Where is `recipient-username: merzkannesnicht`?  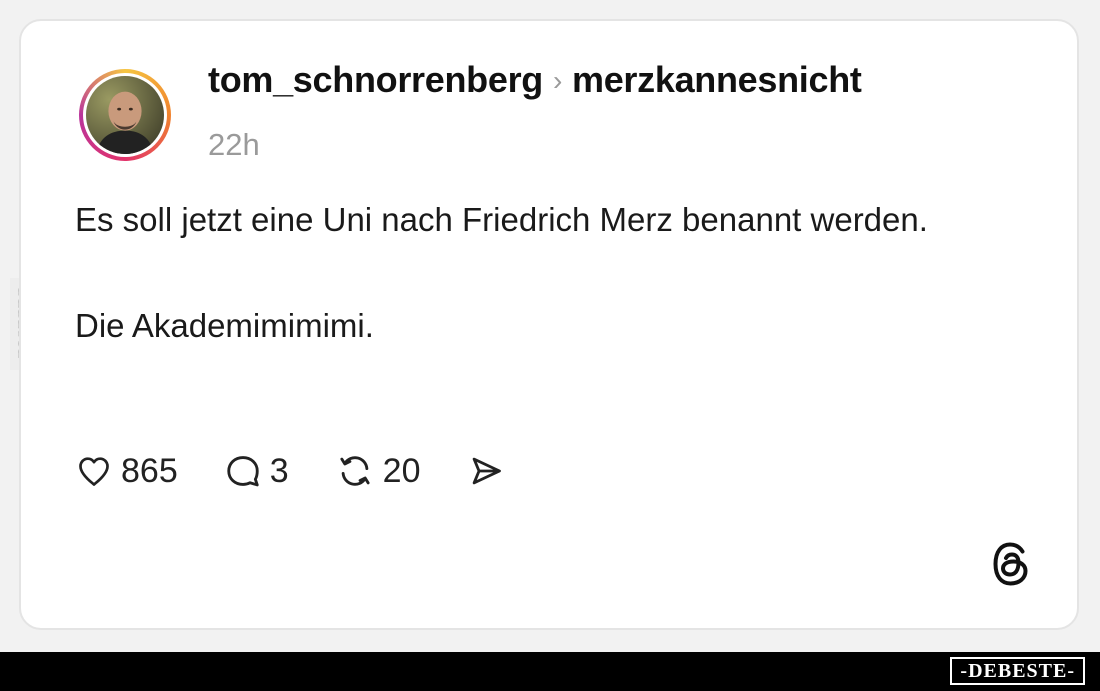
recipient-username: merzkannesnicht is located at coordinates (717, 79).